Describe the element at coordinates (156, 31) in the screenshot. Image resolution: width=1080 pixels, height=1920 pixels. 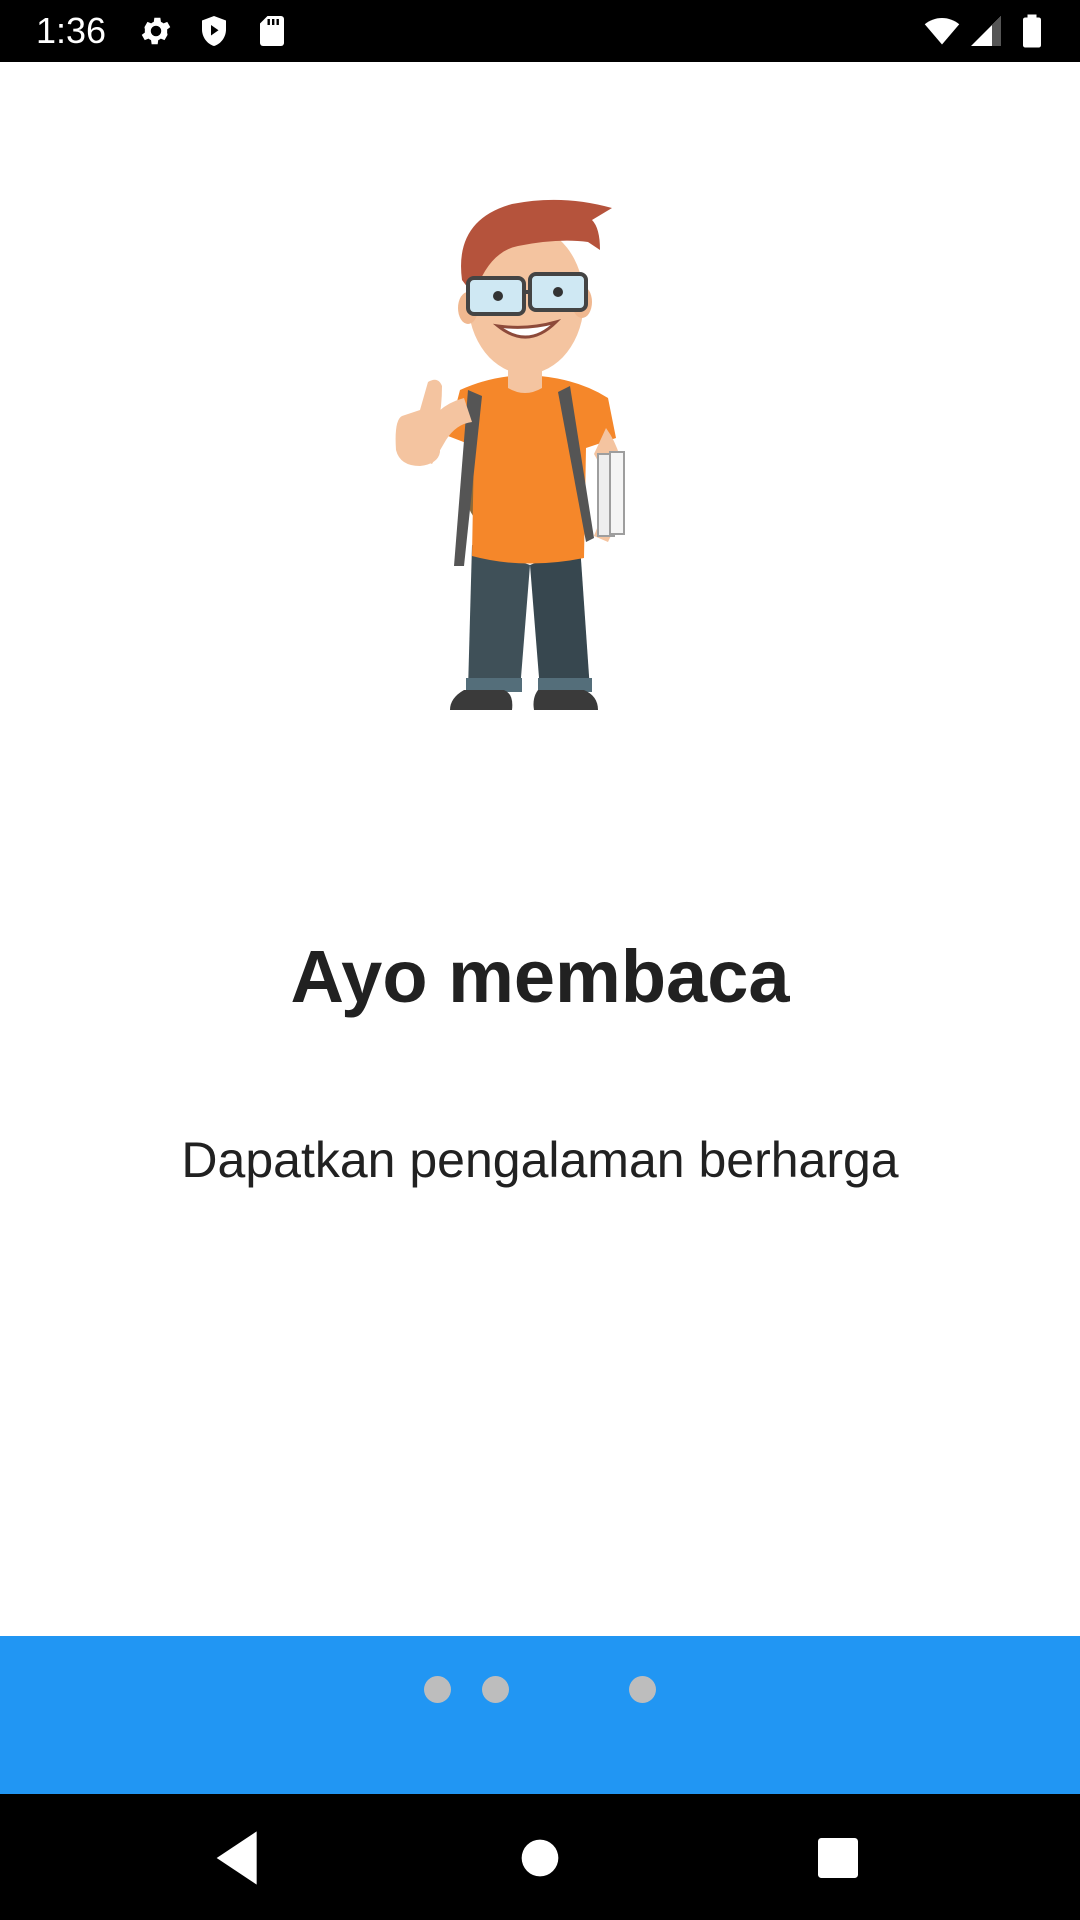
I see `gear-icon` at that location.